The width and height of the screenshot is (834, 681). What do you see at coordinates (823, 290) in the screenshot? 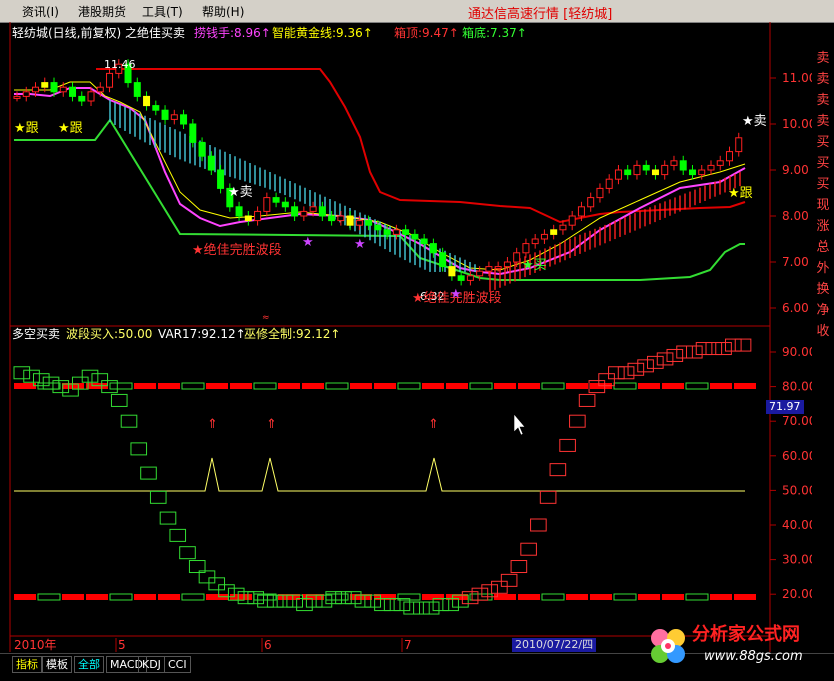
I see `side-tab-11: 换` at bounding box center [823, 290].